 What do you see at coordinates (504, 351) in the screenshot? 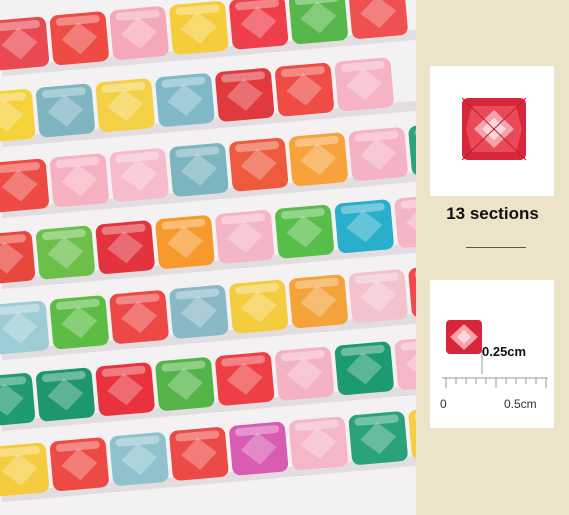
I see `gem-size-label: 0.25cm` at bounding box center [504, 351].